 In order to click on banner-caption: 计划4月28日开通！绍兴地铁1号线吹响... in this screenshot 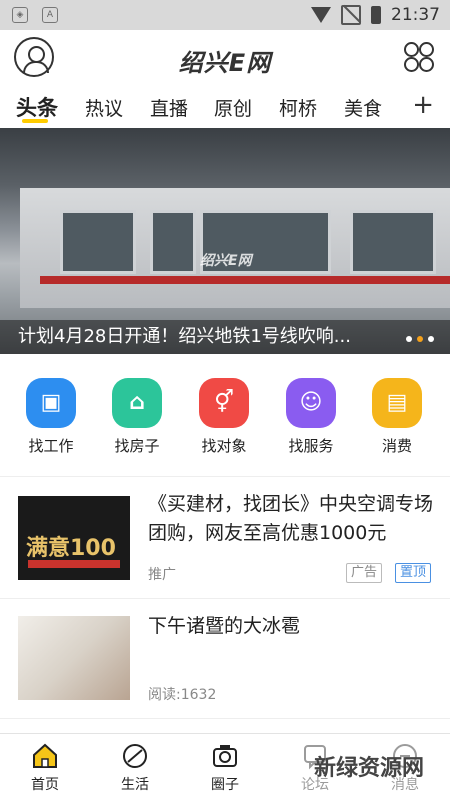, I will do `click(225, 337)`.